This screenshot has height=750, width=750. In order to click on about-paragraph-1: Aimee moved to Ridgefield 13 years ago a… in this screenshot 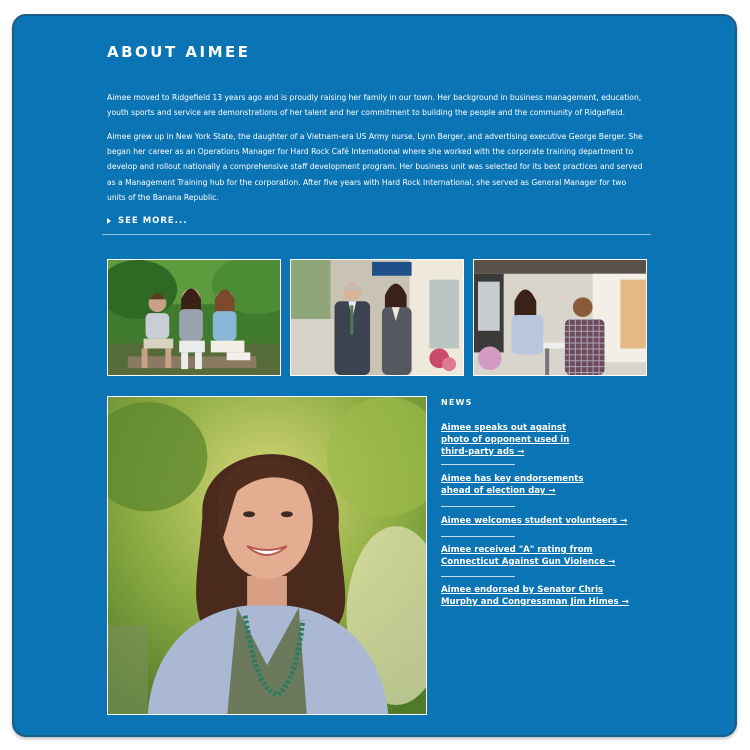, I will do `click(374, 105)`.